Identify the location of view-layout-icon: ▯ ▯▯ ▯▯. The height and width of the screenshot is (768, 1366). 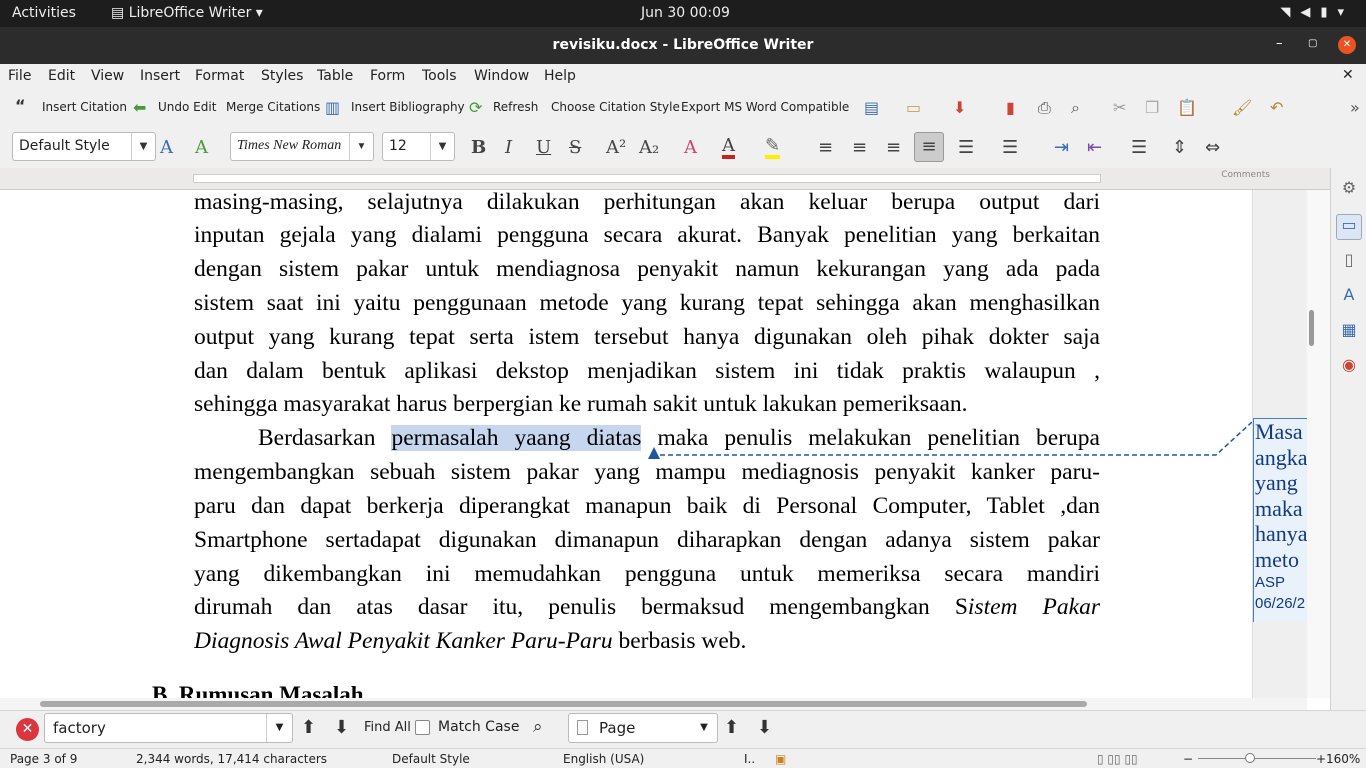
(1117, 759).